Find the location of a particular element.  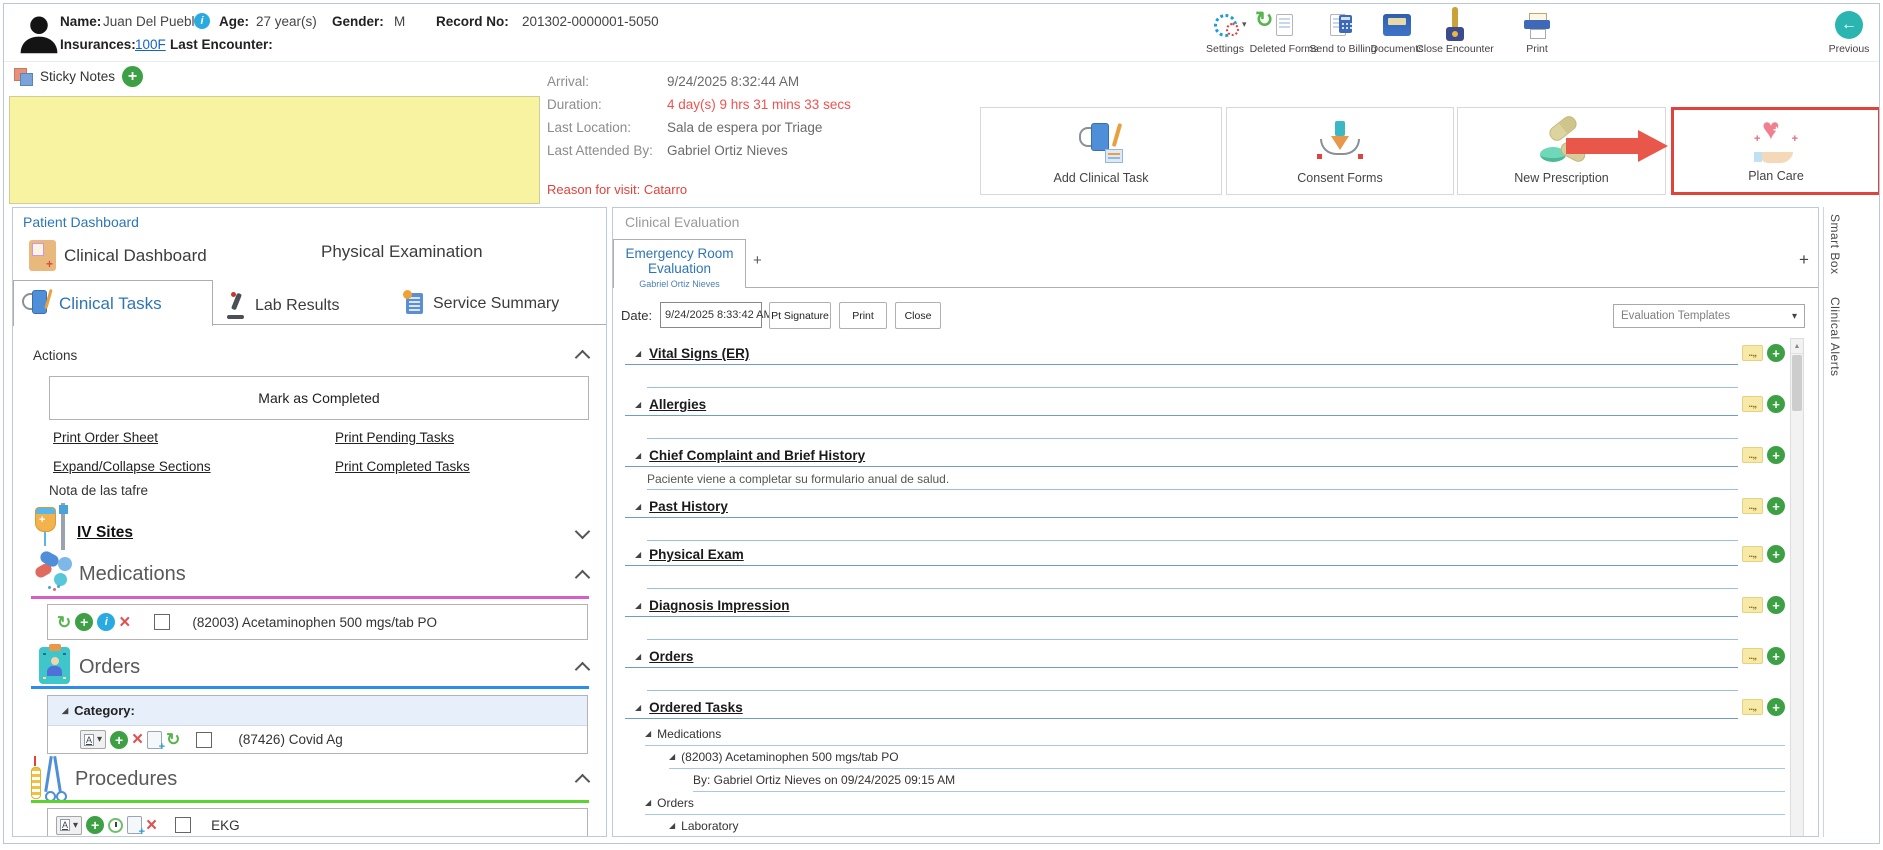

schedule-procedure-icon is located at coordinates (116, 825).